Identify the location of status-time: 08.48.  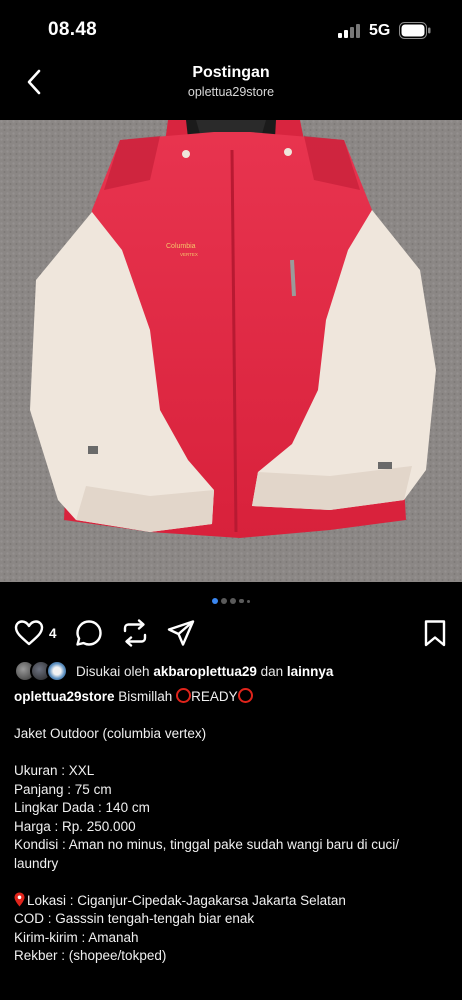
(73, 29).